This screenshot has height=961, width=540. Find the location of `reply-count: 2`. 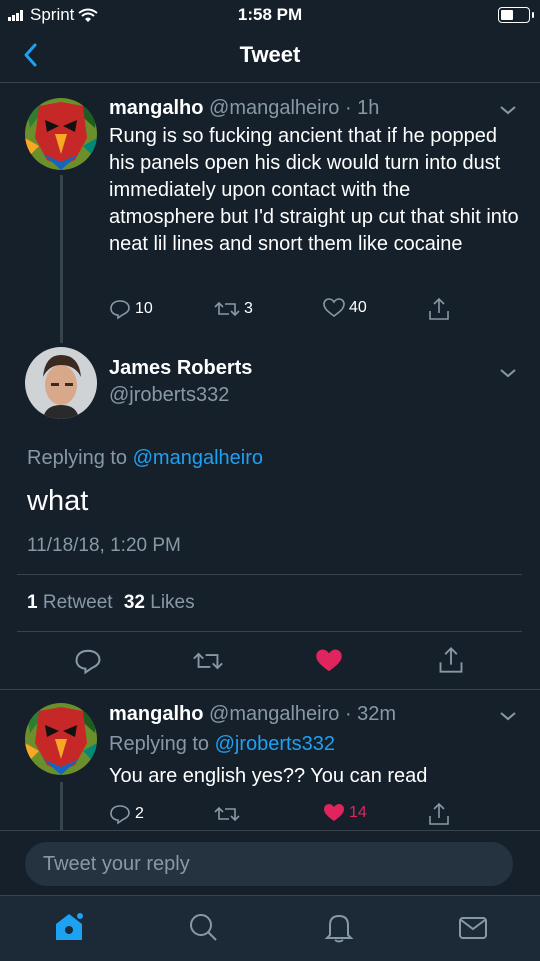

reply-count: 2 is located at coordinates (139, 813).